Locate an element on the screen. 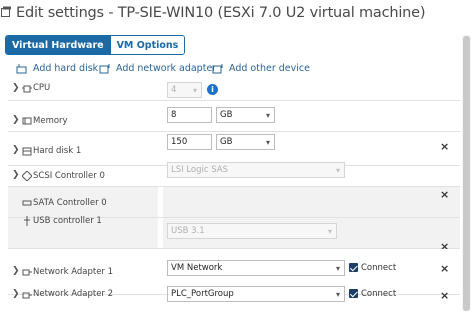 The height and width of the screenshot is (315, 474). disk-size-value: 150 is located at coordinates (179, 142).